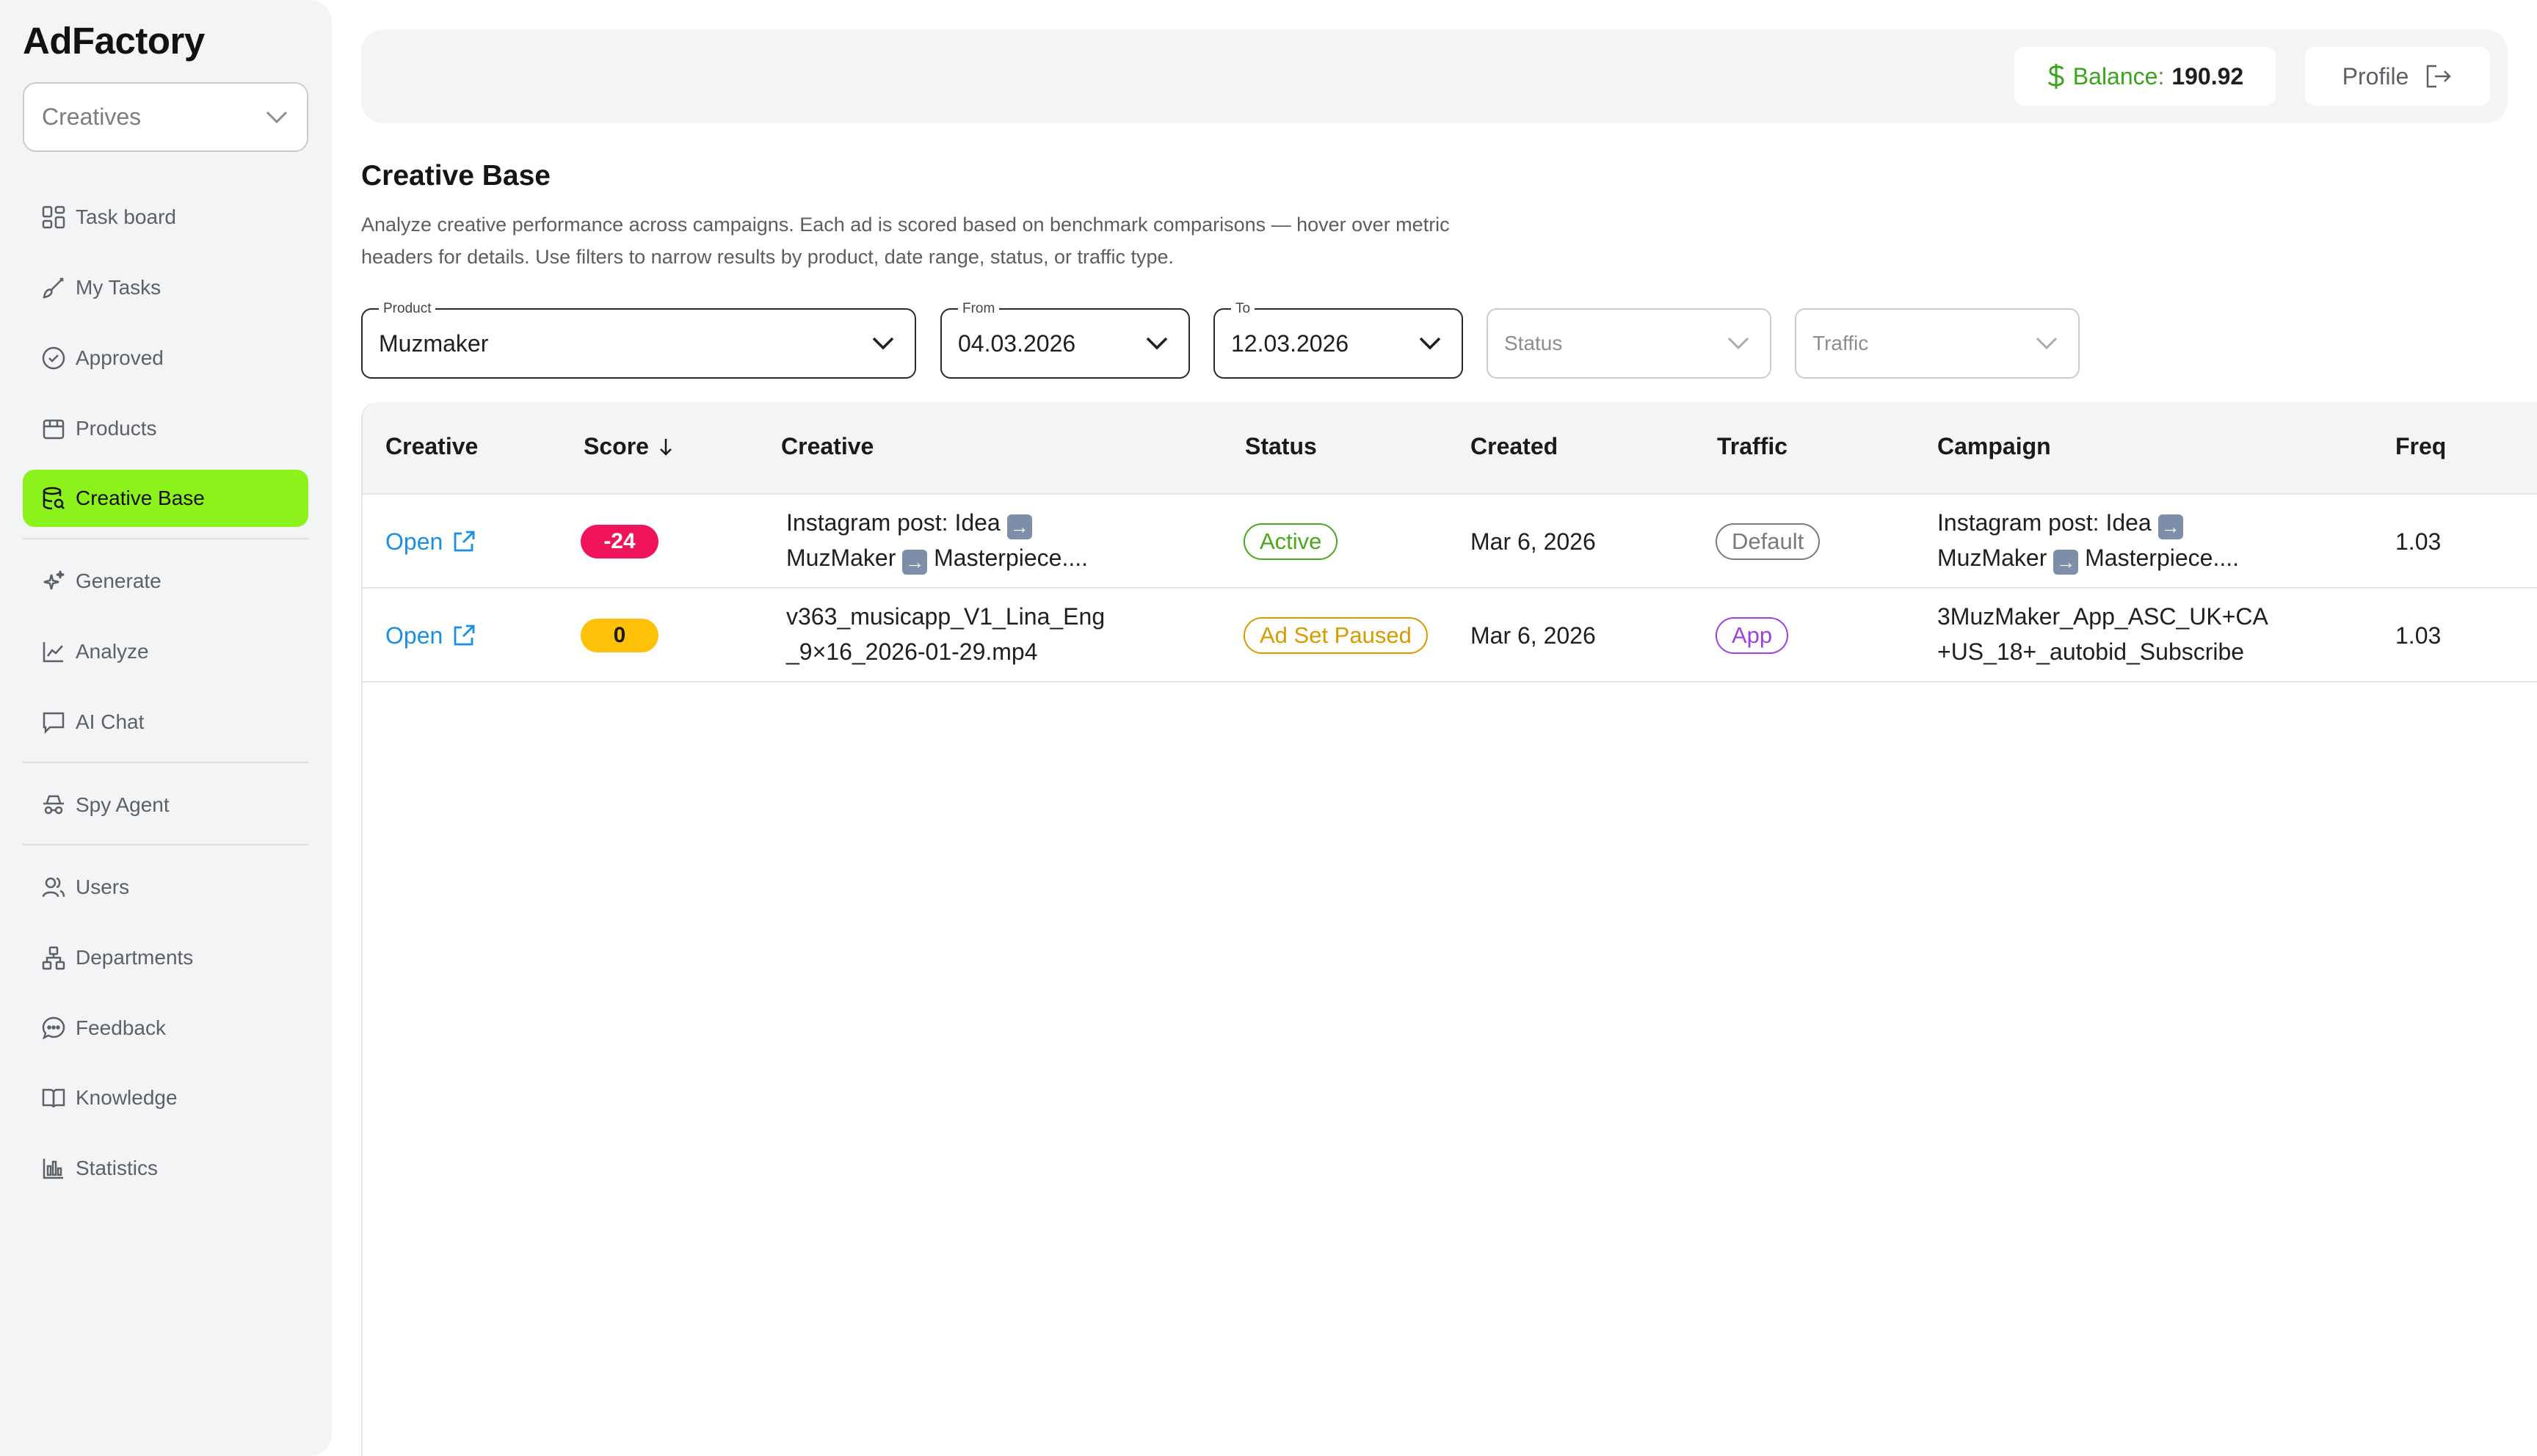  I want to click on creative-name-line: v363_musicapp_V1_Lina_Eng, so click(946, 617).